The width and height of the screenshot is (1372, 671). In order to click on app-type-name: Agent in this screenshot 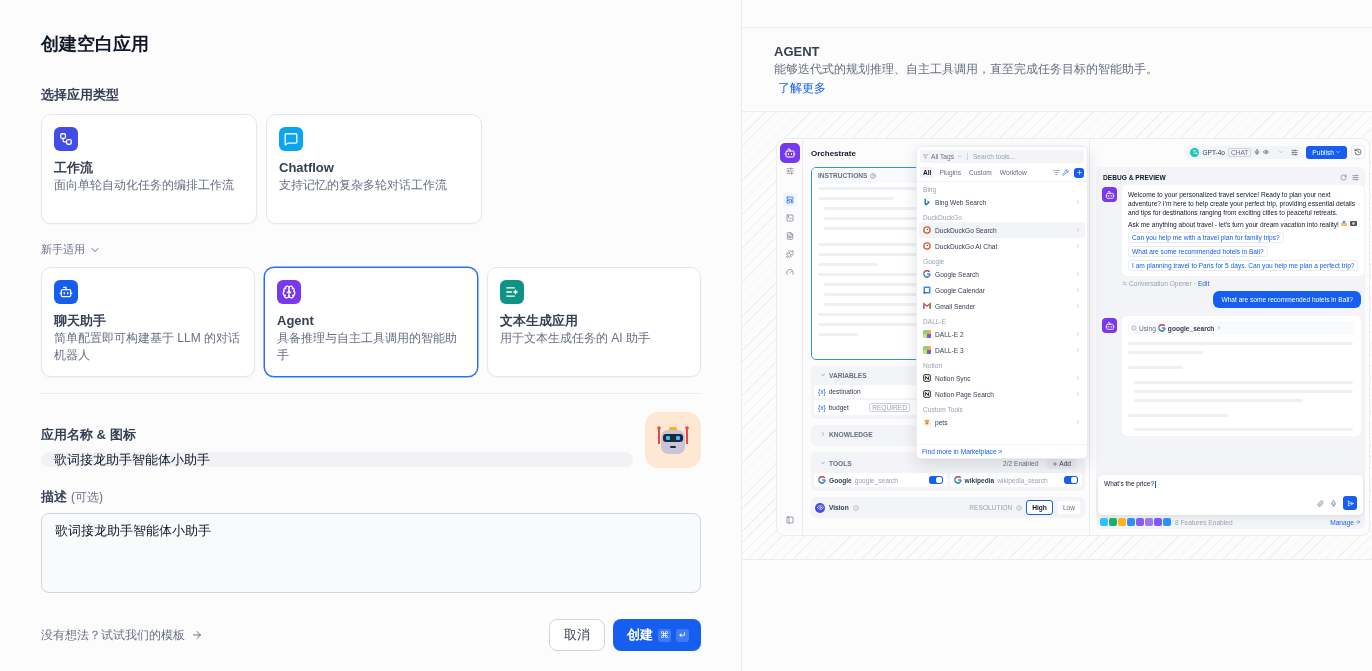, I will do `click(296, 321)`.